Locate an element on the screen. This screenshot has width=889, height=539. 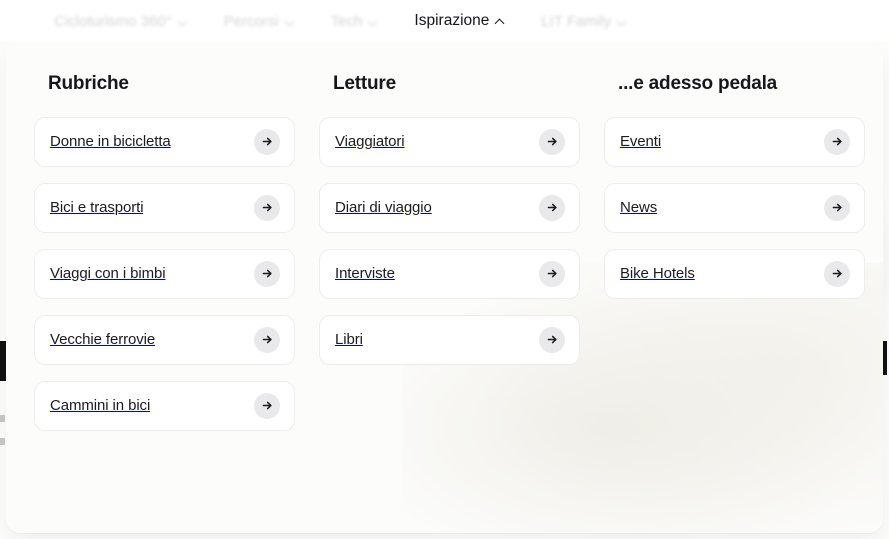
nav-item-lit-family: LIT Family is located at coordinates (584, 21).